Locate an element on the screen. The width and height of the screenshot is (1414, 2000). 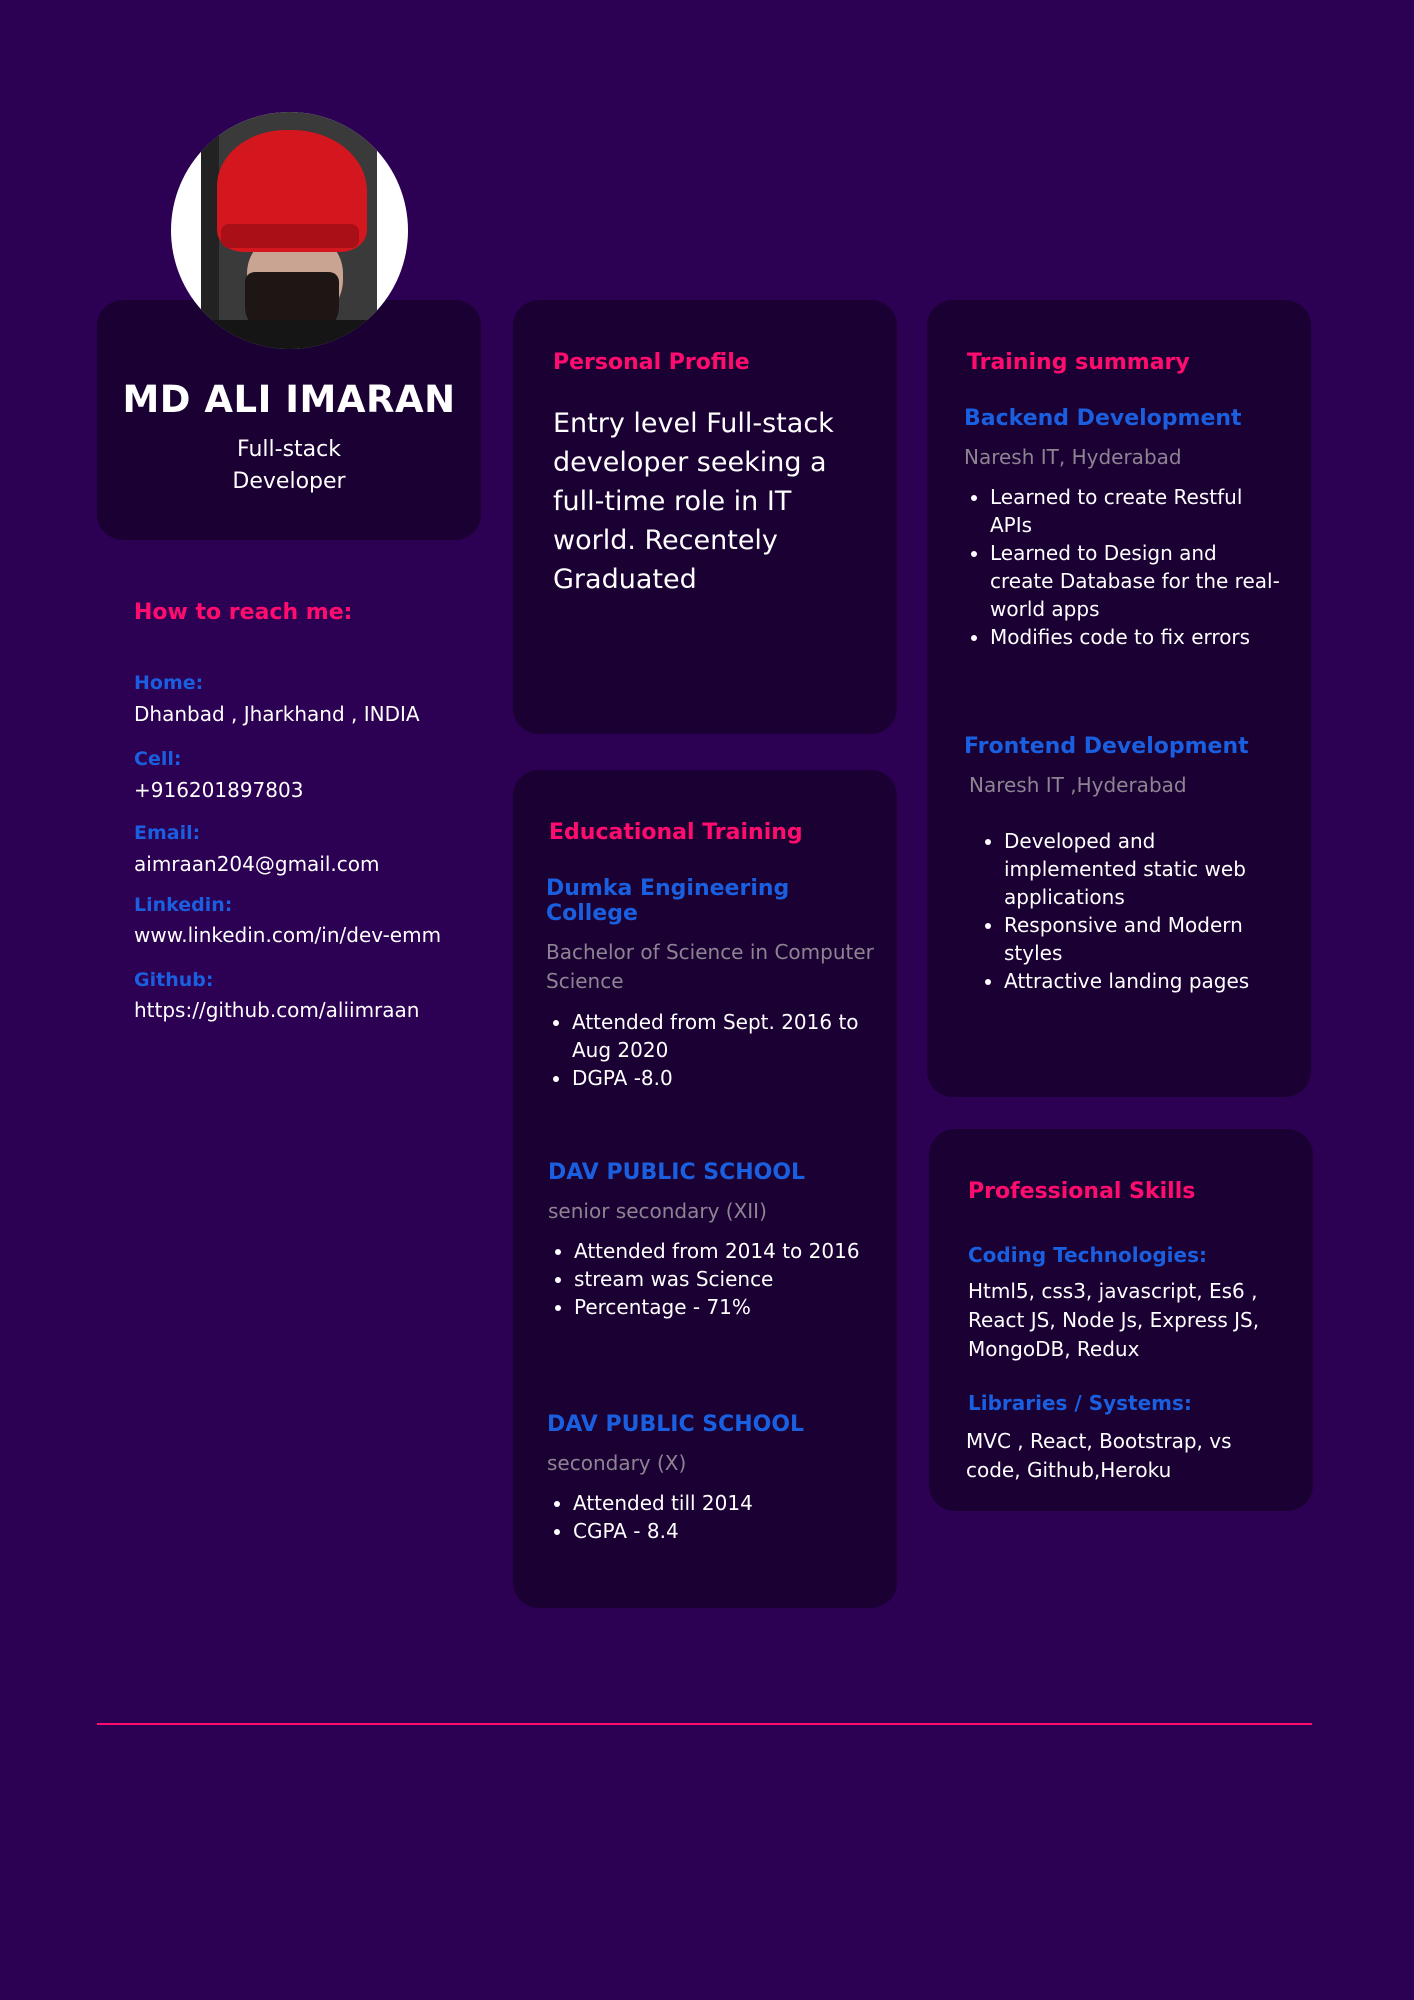
profile-photo is located at coordinates (289, 230).